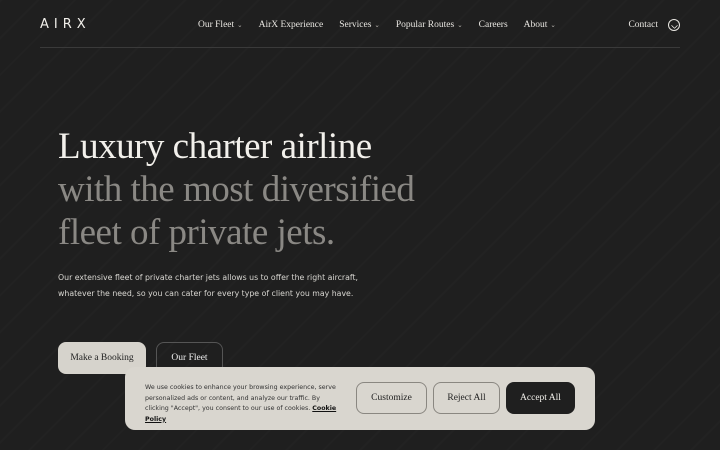 The image size is (720, 450). Describe the element at coordinates (196, 232) in the screenshot. I see `hero-heading-line-3: fleet of private jets.` at that location.